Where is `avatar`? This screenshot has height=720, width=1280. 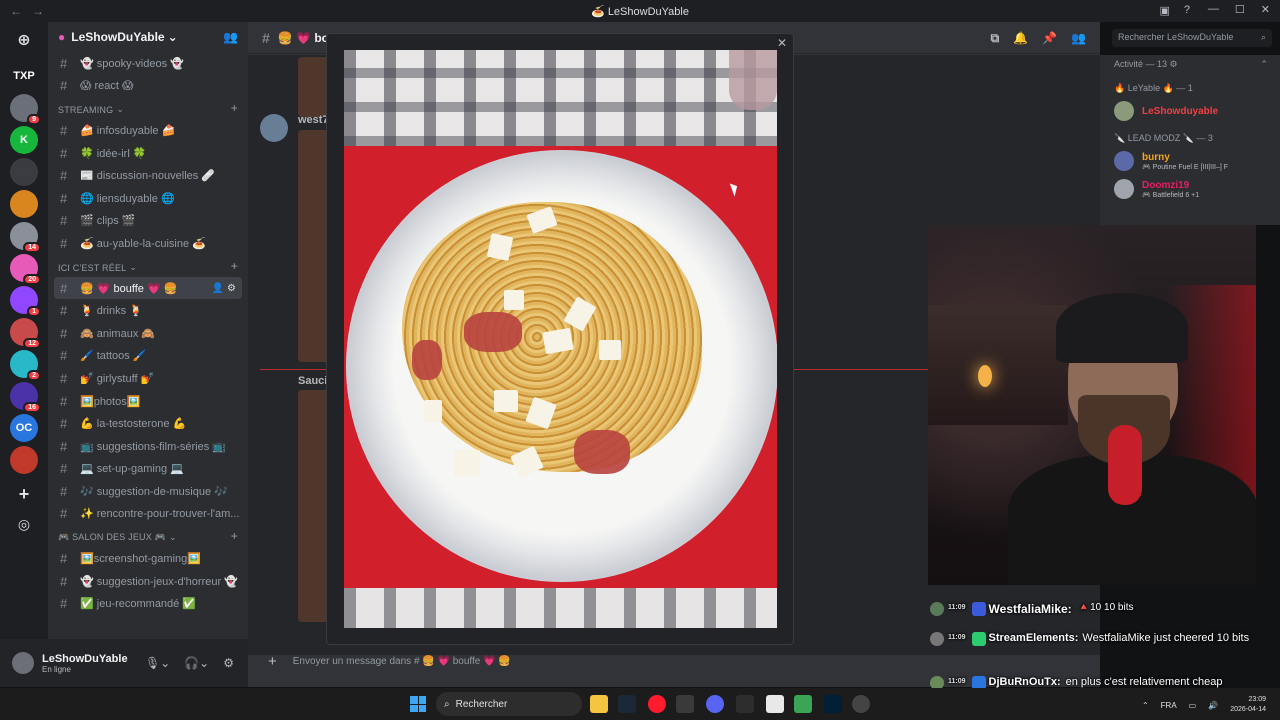
avatar is located at coordinates (23, 663).